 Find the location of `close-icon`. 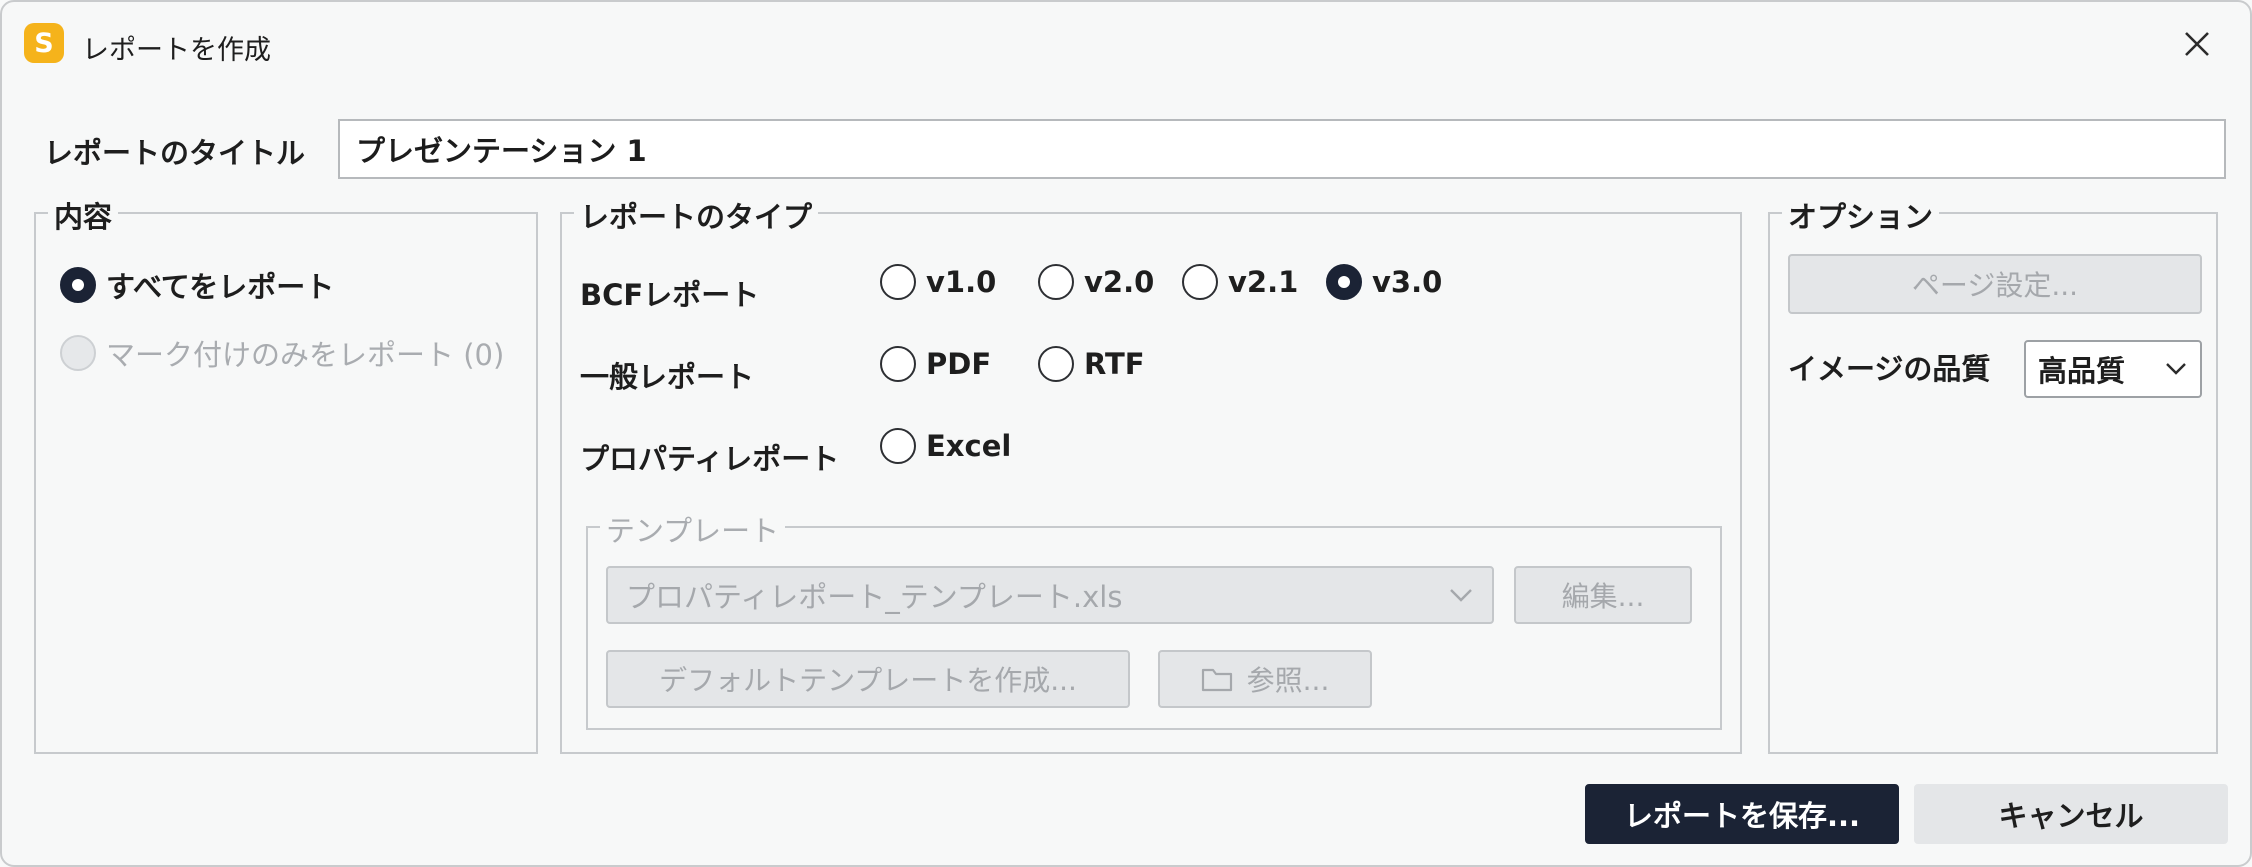

close-icon is located at coordinates (2197, 44).